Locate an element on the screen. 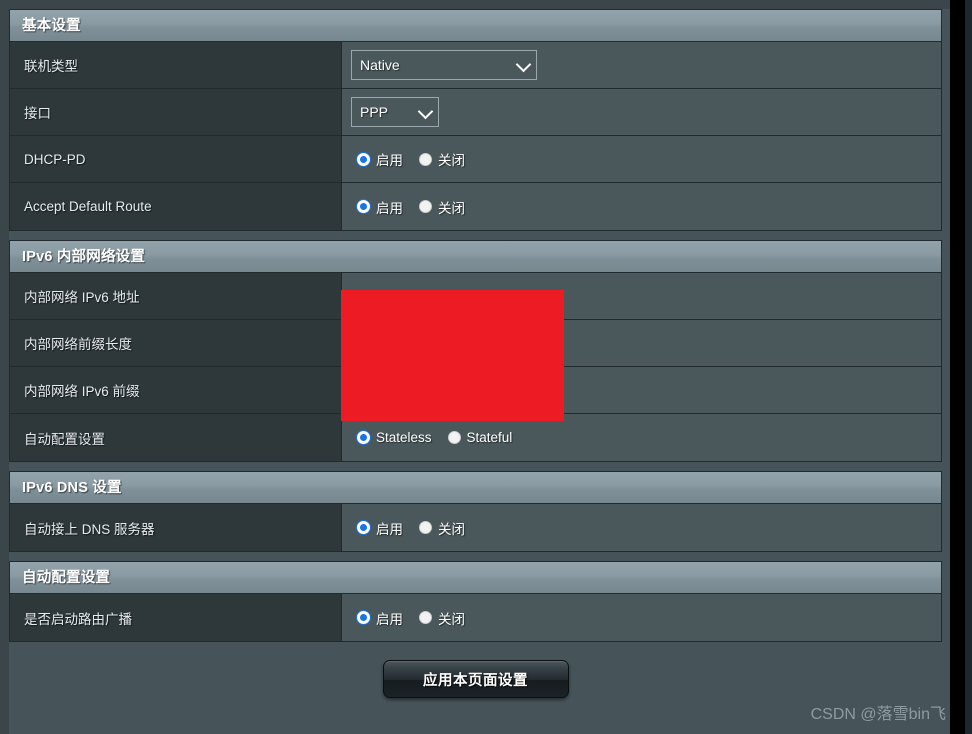  auto-configuration-radio-group: Stateless Stateful is located at coordinates (439, 437).